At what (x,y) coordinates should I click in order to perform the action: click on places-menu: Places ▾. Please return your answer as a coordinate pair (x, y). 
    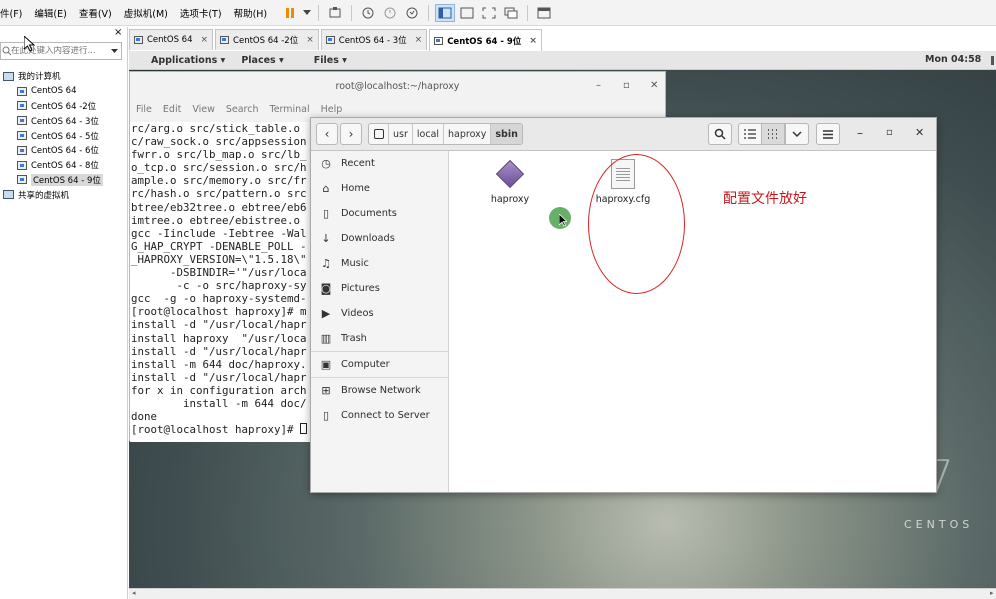
    Looking at the image, I should click on (262, 60).